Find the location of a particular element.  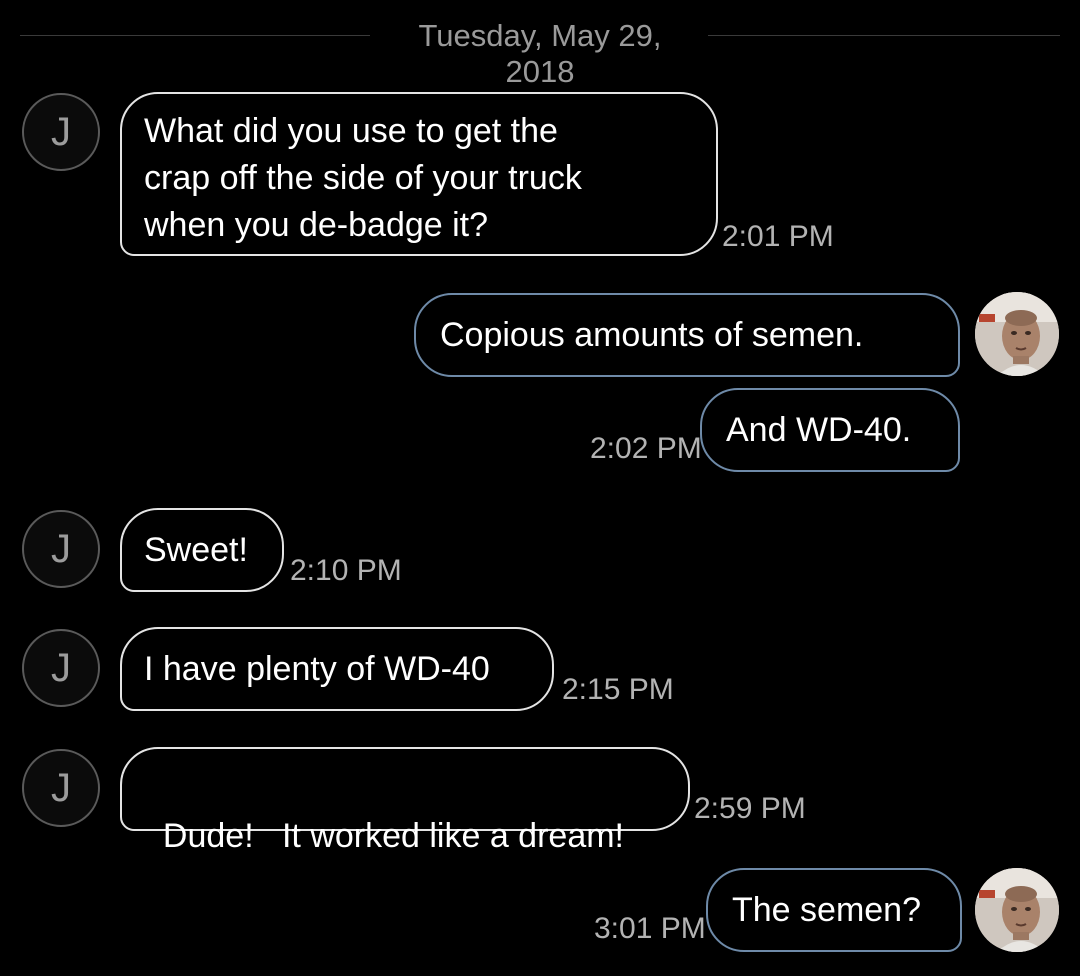

message-timestamp: 2:15 PM is located at coordinates (618, 689).